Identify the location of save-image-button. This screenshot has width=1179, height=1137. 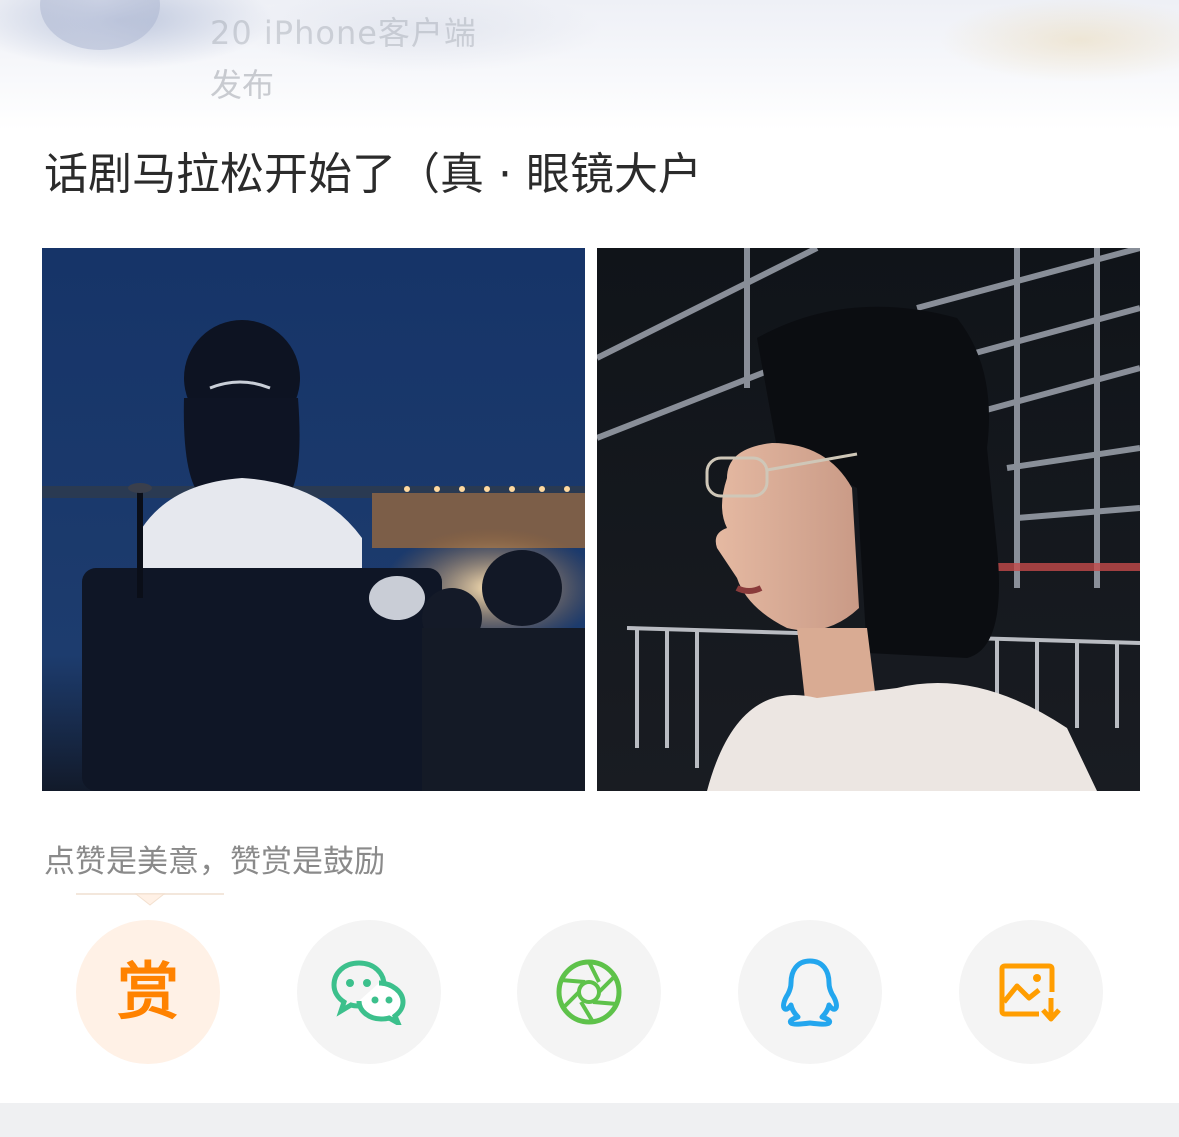
(1031, 992).